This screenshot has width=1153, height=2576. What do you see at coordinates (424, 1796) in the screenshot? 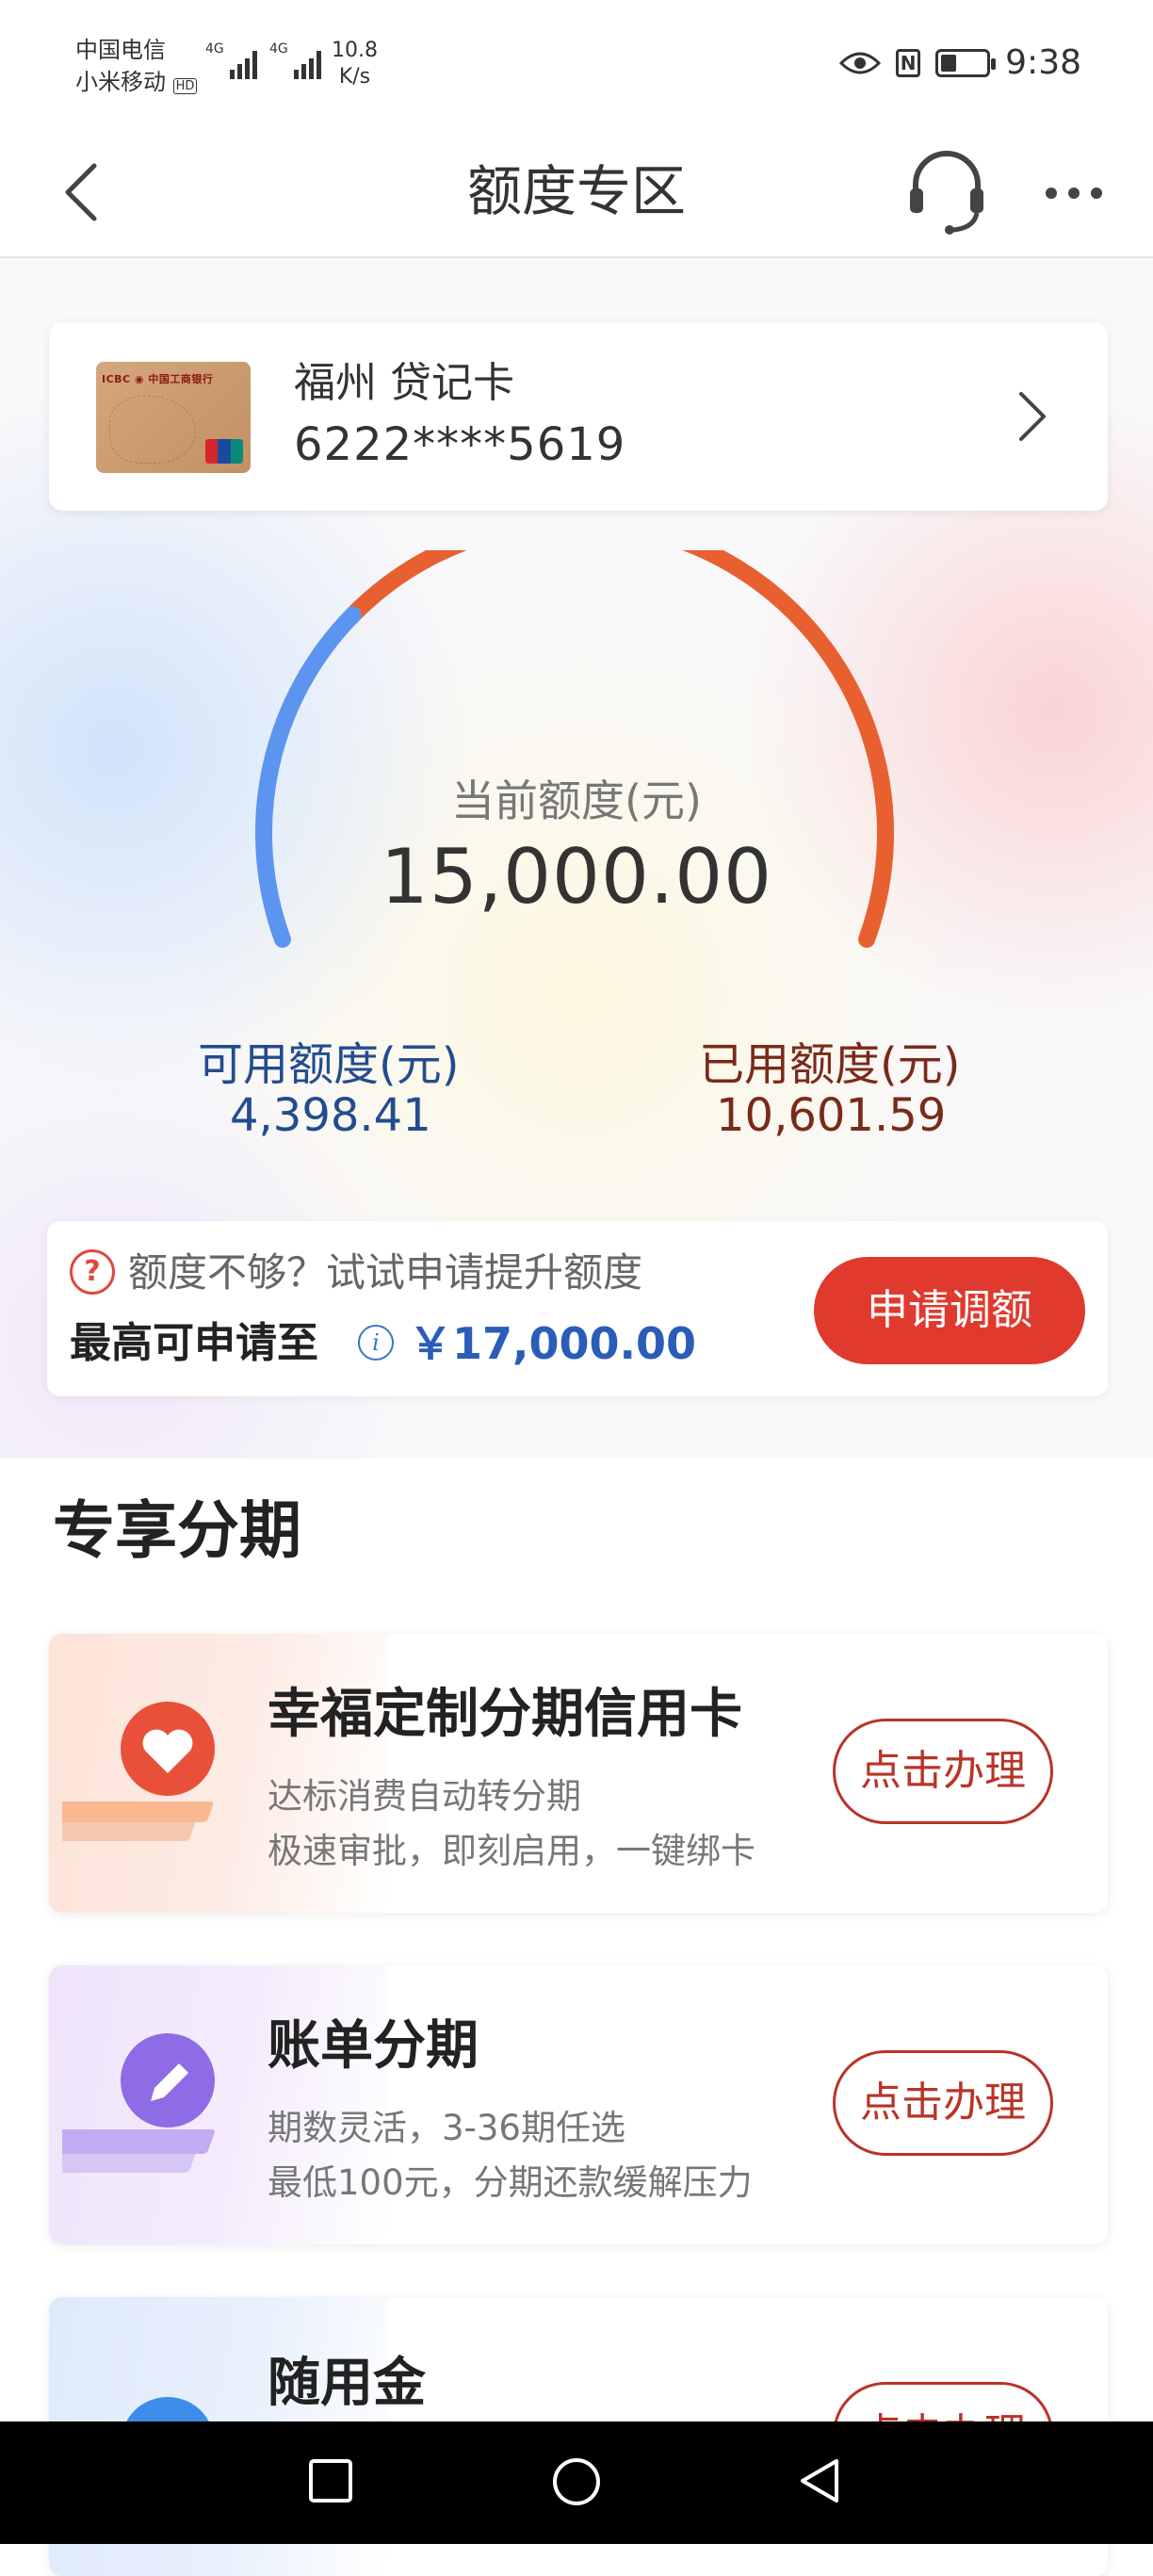
I see `offer-desc-1: 达标消费自动转分期` at bounding box center [424, 1796].